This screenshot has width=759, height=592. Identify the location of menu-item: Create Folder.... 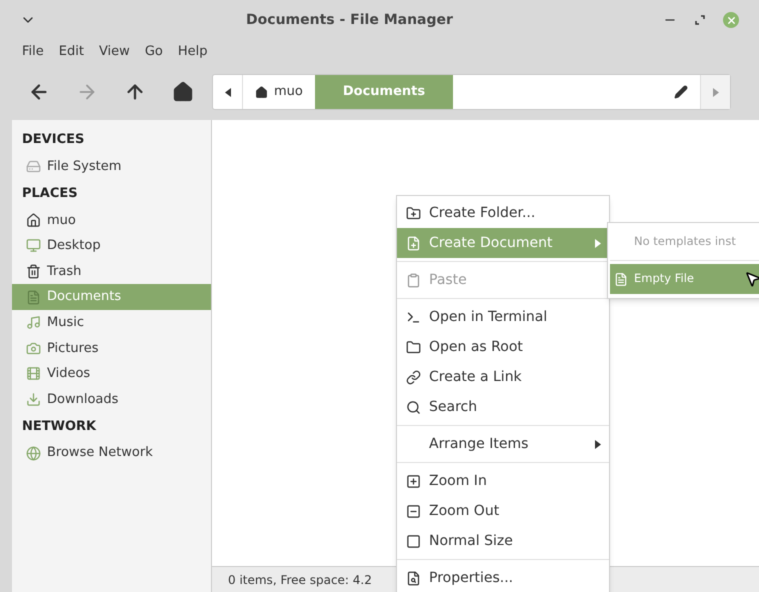
(503, 213).